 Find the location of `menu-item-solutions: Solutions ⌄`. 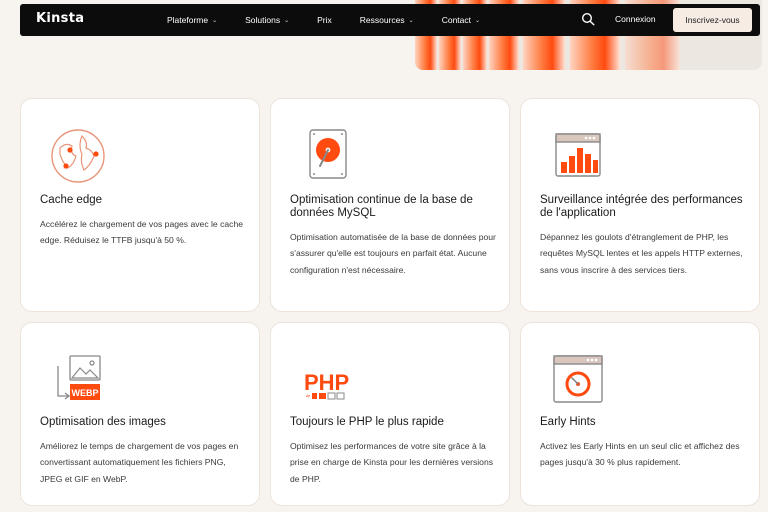

menu-item-solutions: Solutions ⌄ is located at coordinates (267, 20).